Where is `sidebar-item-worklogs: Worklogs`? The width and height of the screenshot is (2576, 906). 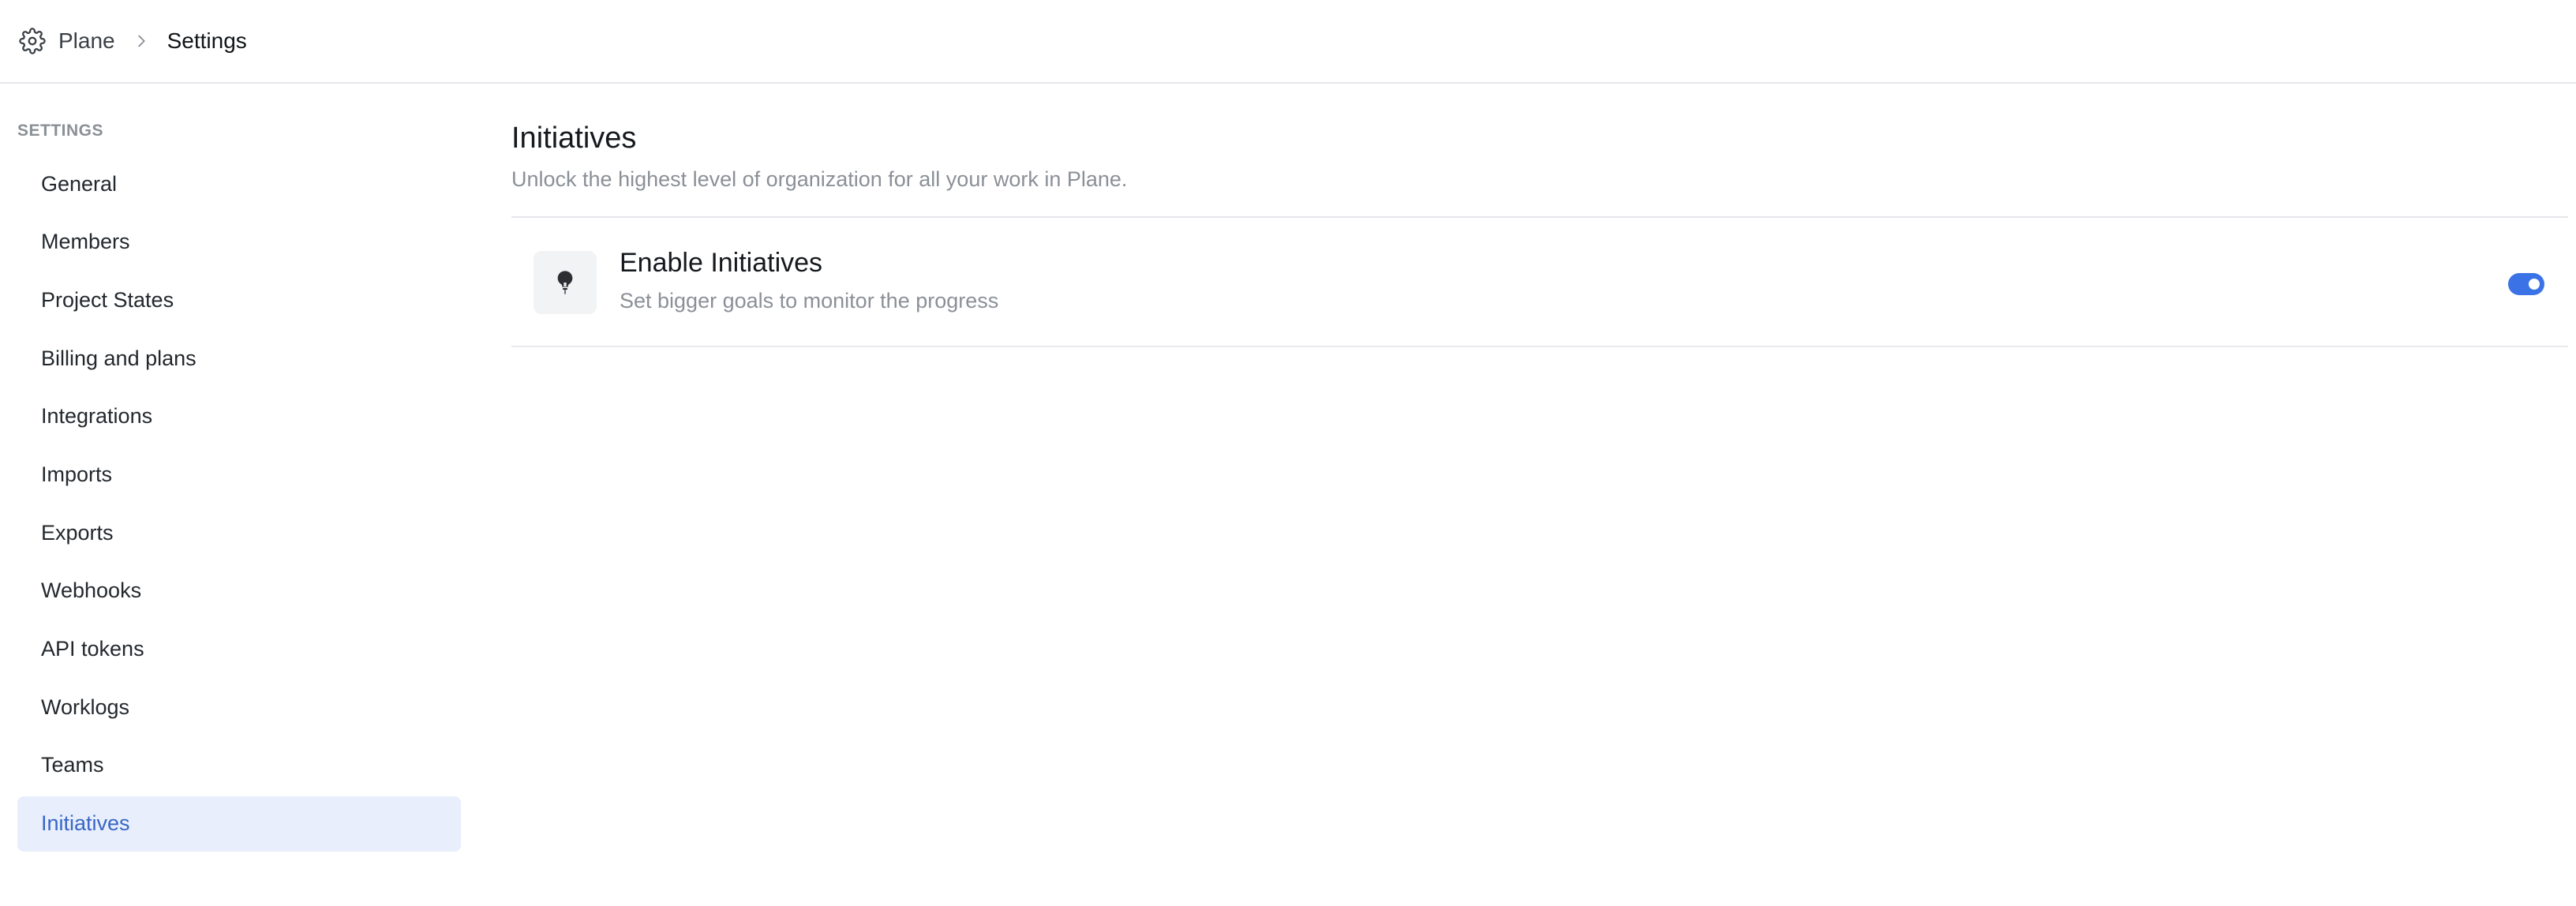
sidebar-item-worklogs: Worklogs is located at coordinates (239, 707).